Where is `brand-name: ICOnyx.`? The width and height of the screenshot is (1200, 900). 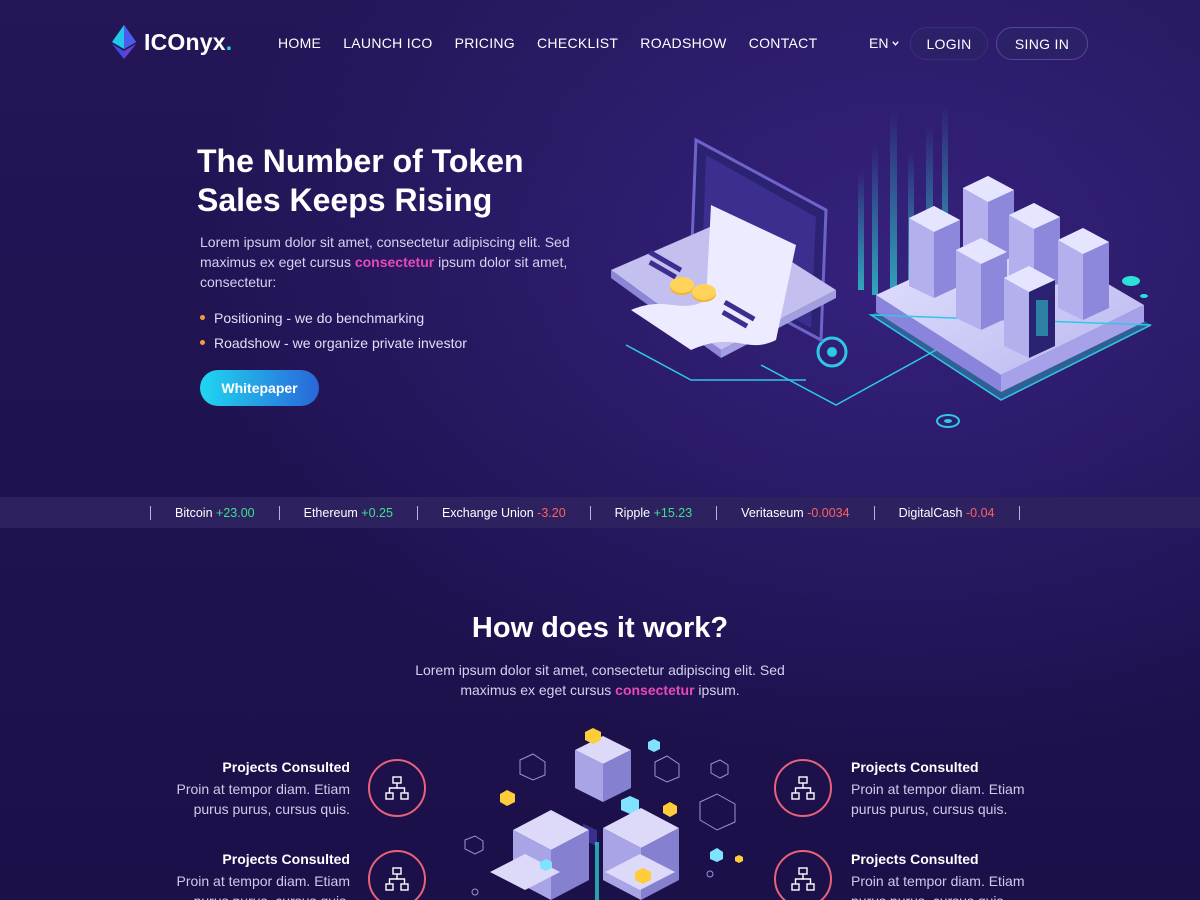
brand-name: ICOnyx. is located at coordinates (188, 41).